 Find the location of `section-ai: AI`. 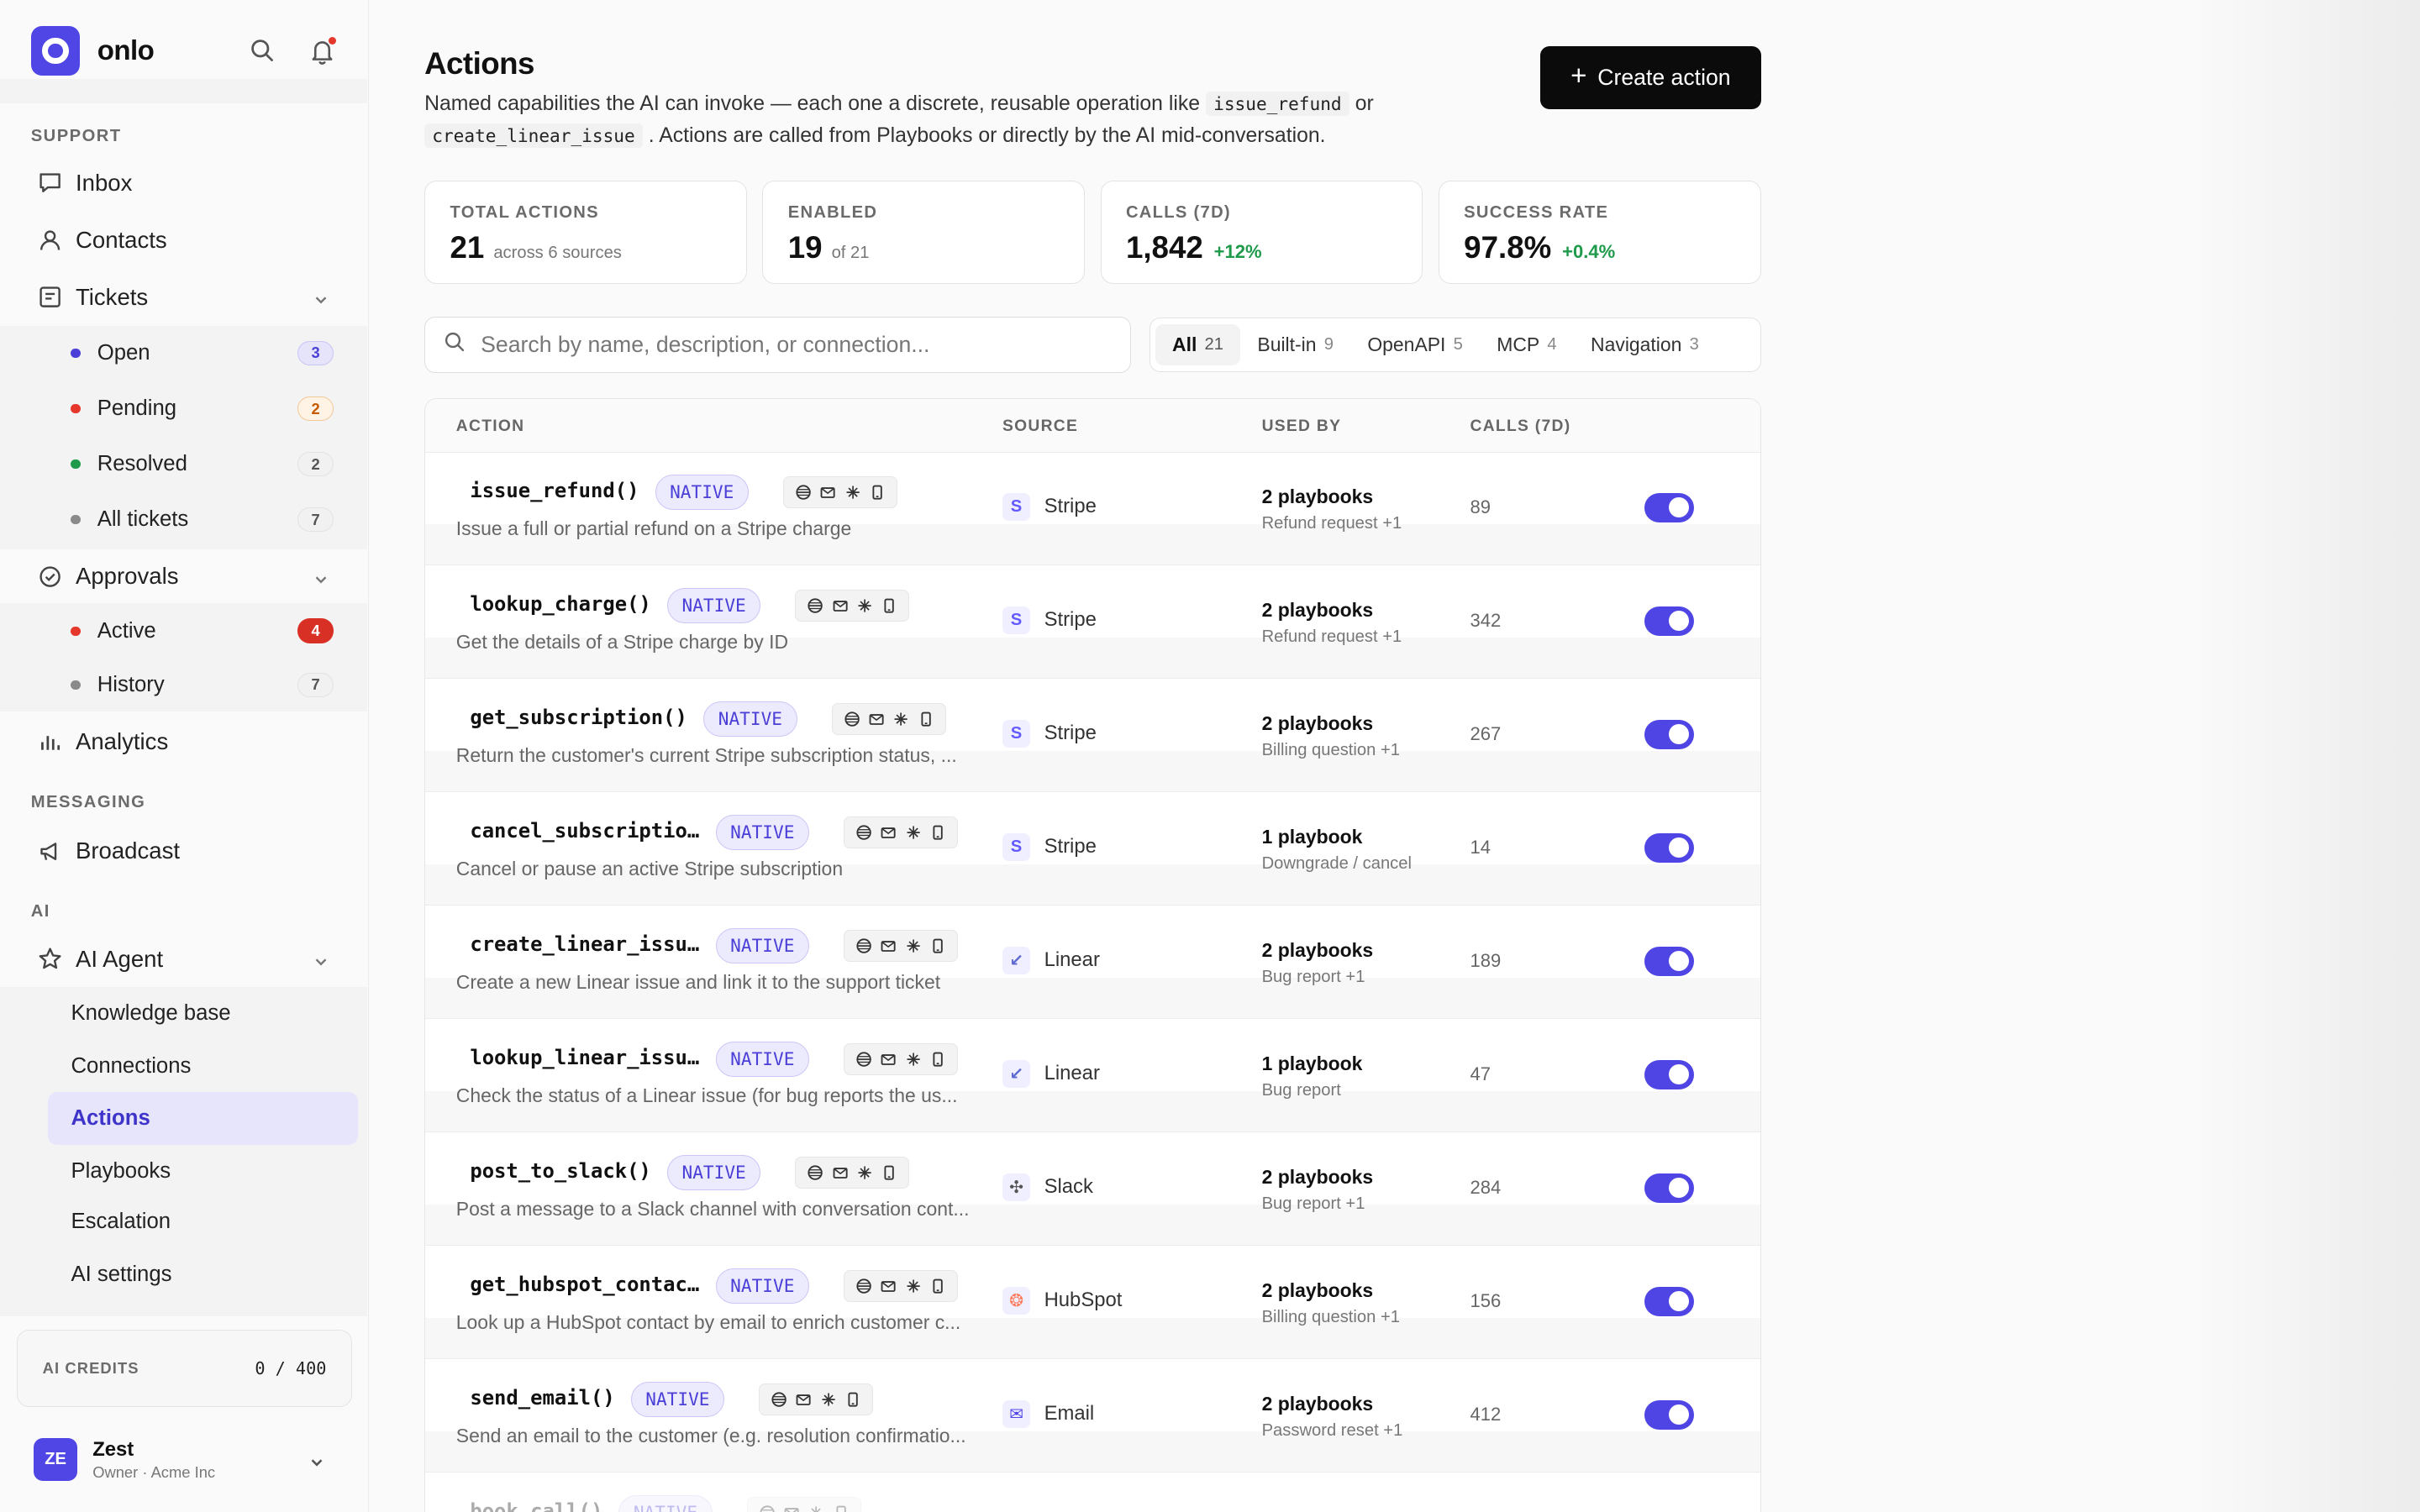

section-ai: AI is located at coordinates (40, 911).